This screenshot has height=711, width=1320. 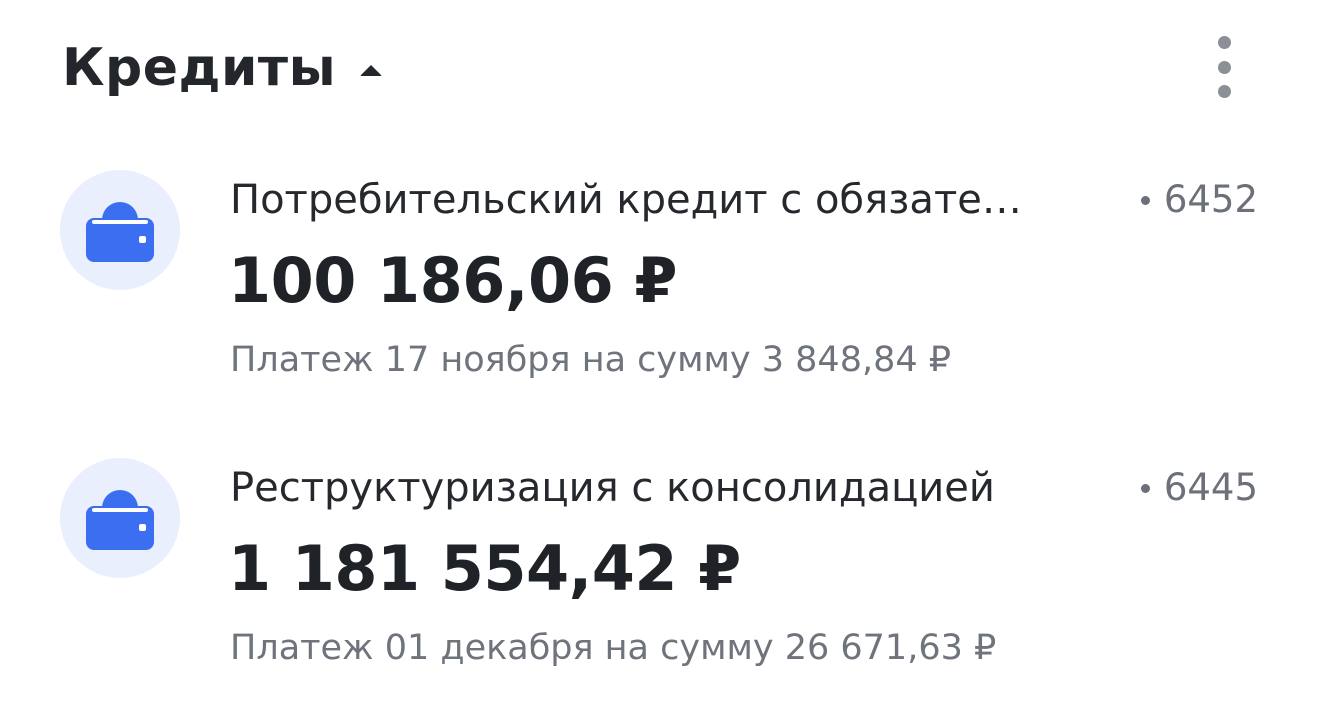 I want to click on account-digits: 6445, so click(x=1210, y=487).